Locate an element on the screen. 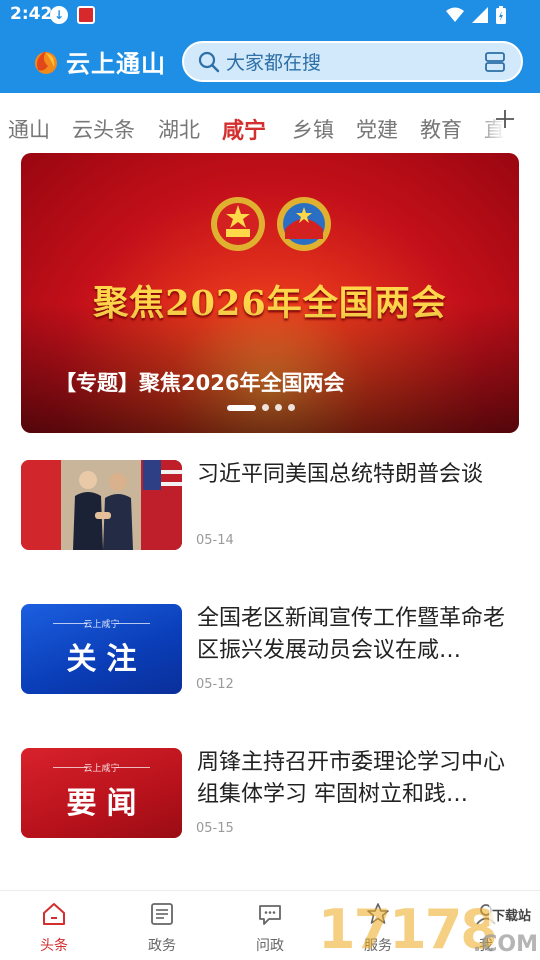 This screenshot has width=540, height=960. status-time: 2:42 is located at coordinates (31, 14).